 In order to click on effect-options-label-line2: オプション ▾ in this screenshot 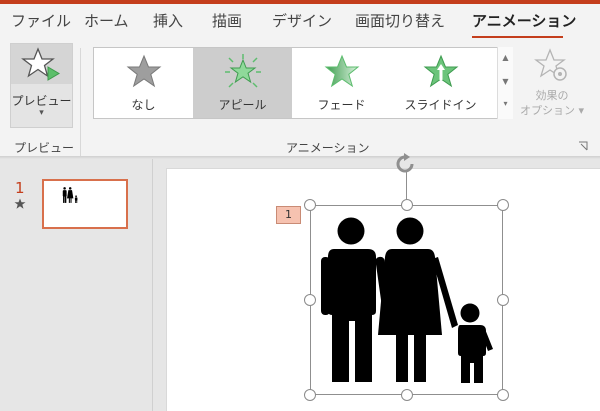, I will do `click(552, 110)`.